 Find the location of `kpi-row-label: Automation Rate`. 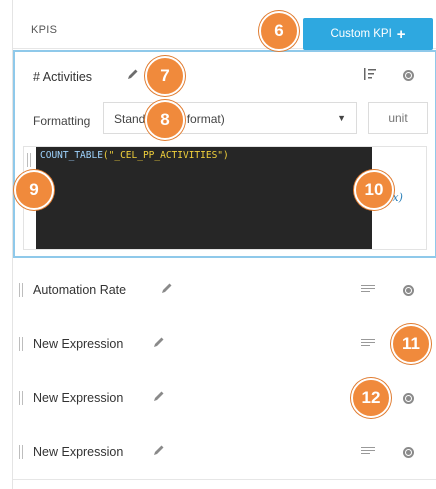

kpi-row-label: Automation Rate is located at coordinates (80, 290).